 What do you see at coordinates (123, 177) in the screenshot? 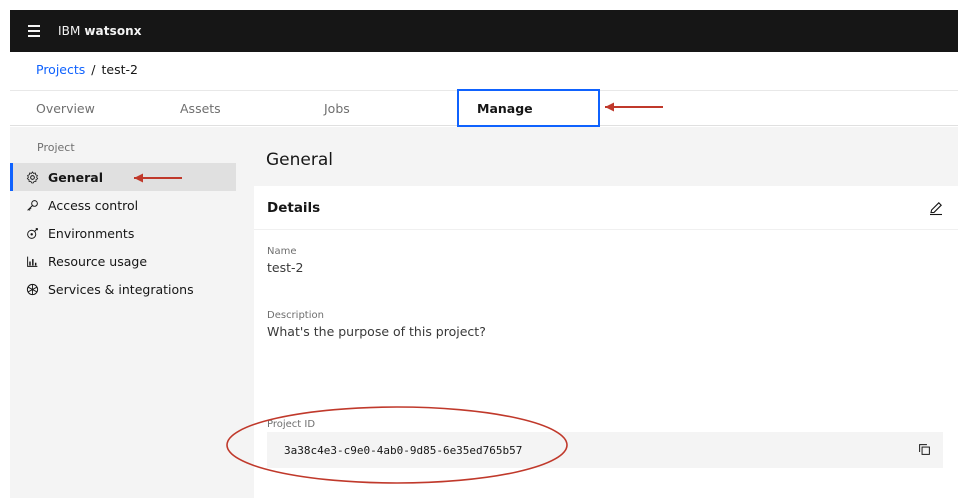
I see `sidebar-item-general: General` at bounding box center [123, 177].